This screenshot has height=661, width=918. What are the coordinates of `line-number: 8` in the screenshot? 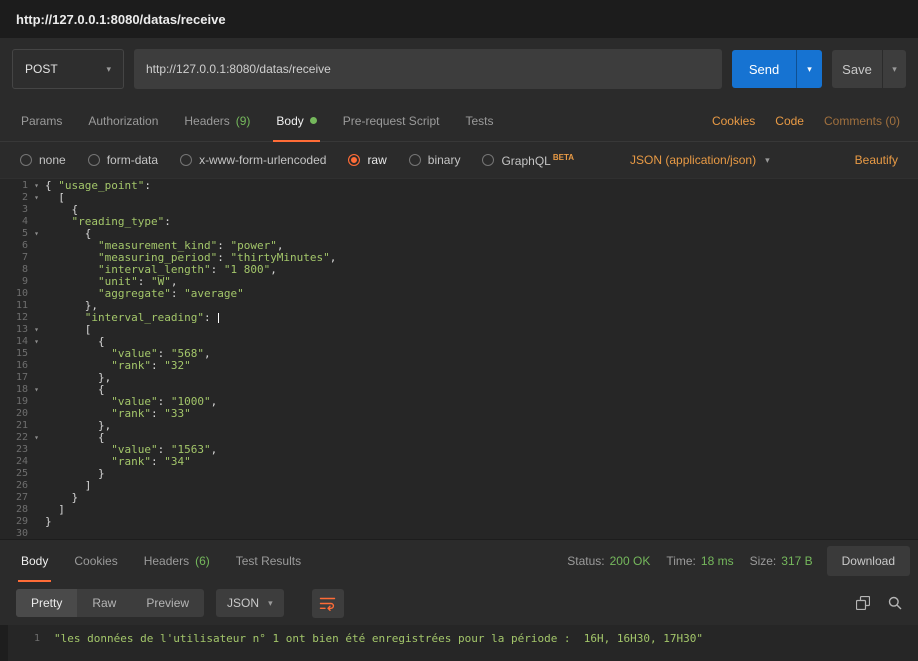 It's located at (24, 269).